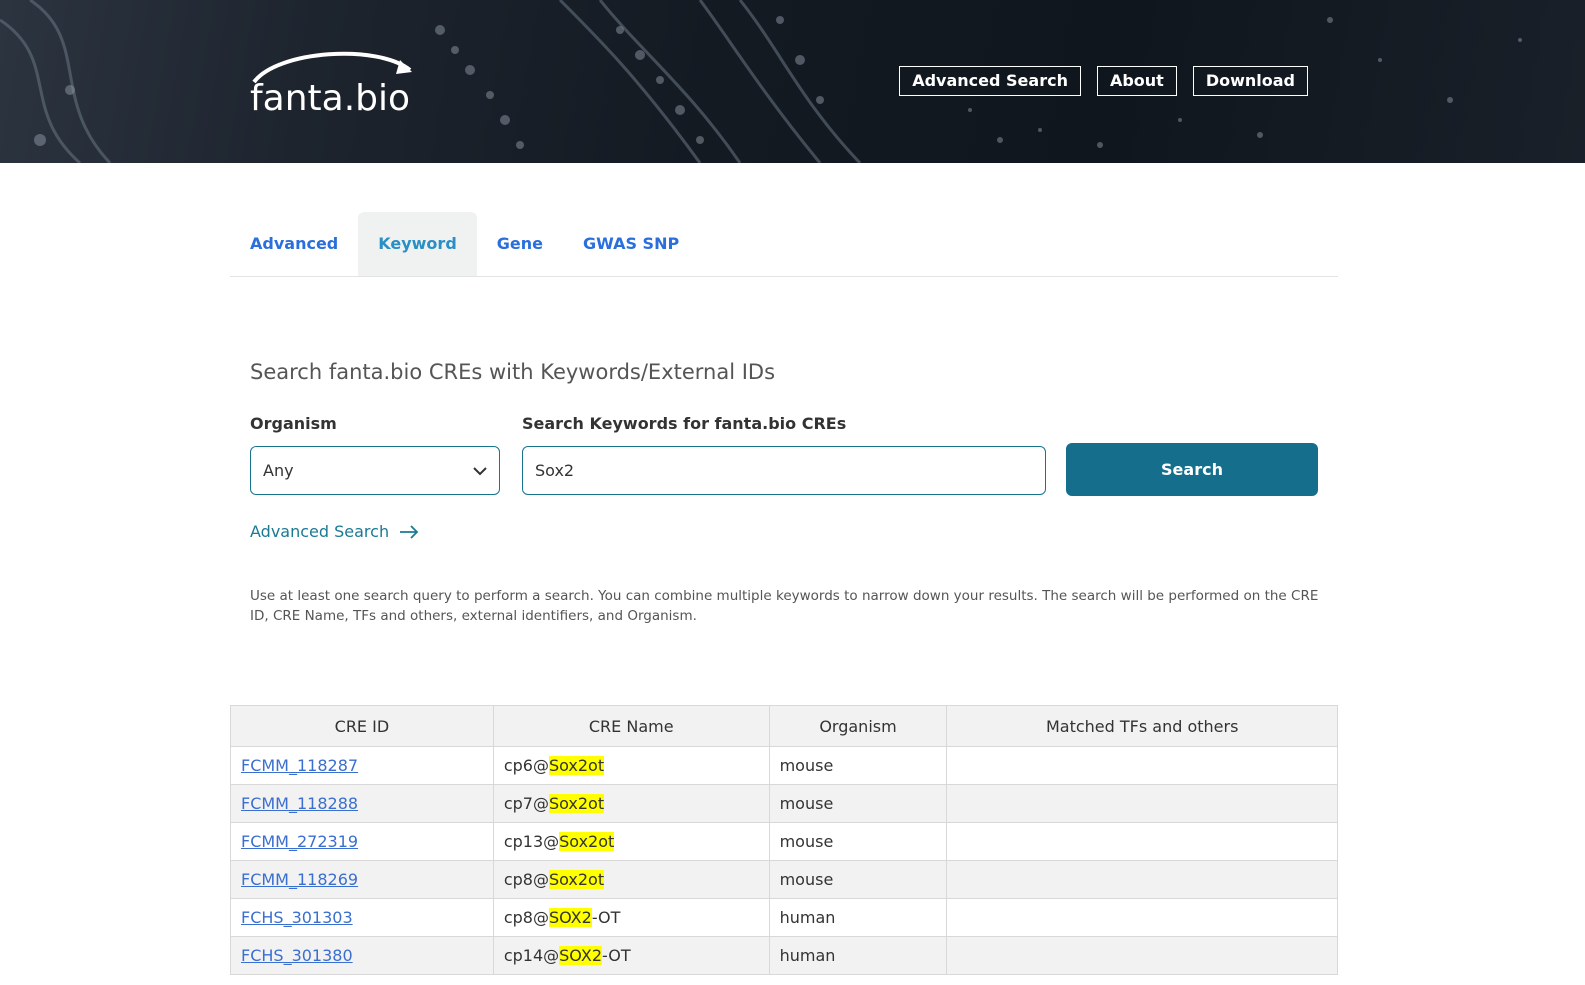  What do you see at coordinates (299, 841) in the screenshot?
I see `cre-id-link: FCMM_272319` at bounding box center [299, 841].